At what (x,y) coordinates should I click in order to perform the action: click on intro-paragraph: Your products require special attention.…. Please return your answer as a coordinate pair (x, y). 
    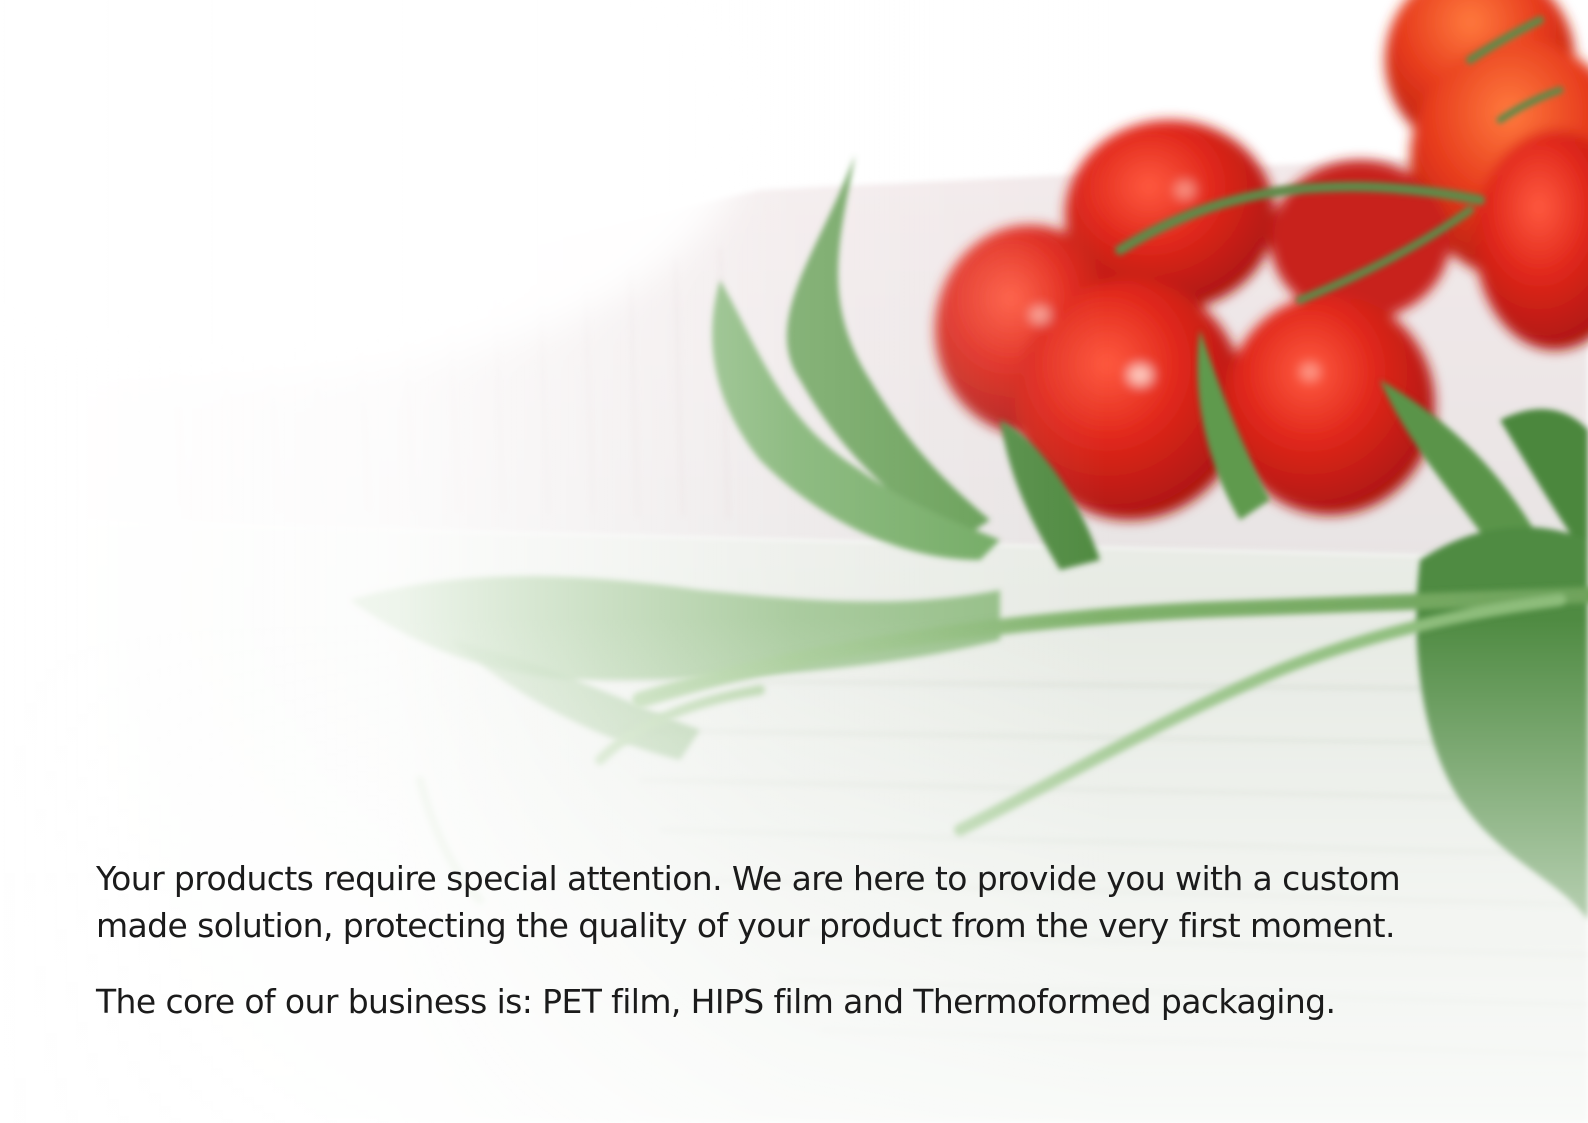
    Looking at the image, I should click on (748, 902).